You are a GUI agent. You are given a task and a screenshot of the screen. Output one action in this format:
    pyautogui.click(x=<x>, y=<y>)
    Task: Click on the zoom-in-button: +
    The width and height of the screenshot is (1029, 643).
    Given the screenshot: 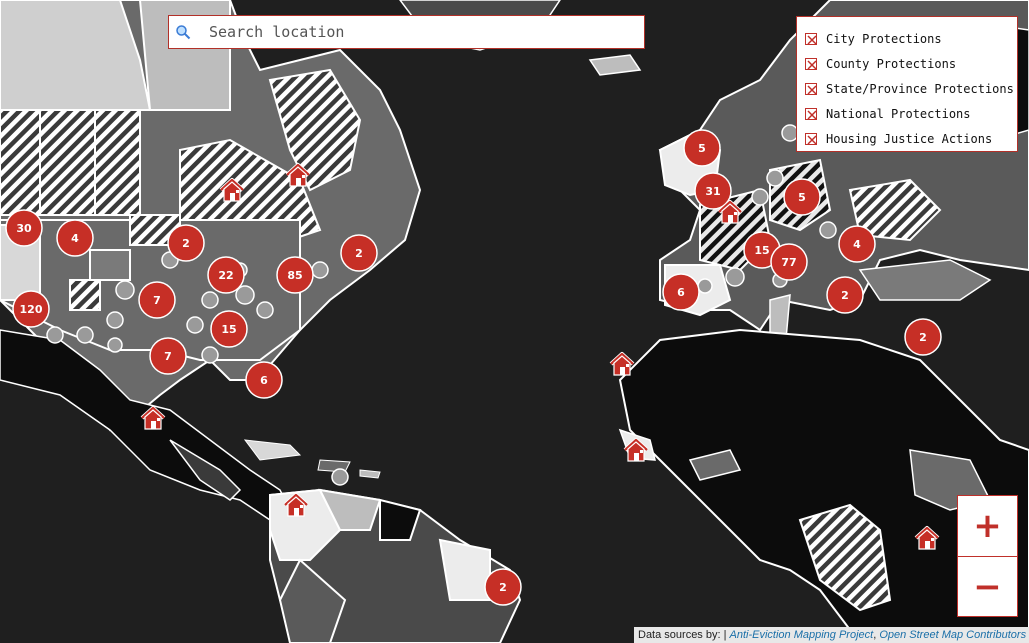 What is the action you would take?
    pyautogui.click(x=987, y=526)
    